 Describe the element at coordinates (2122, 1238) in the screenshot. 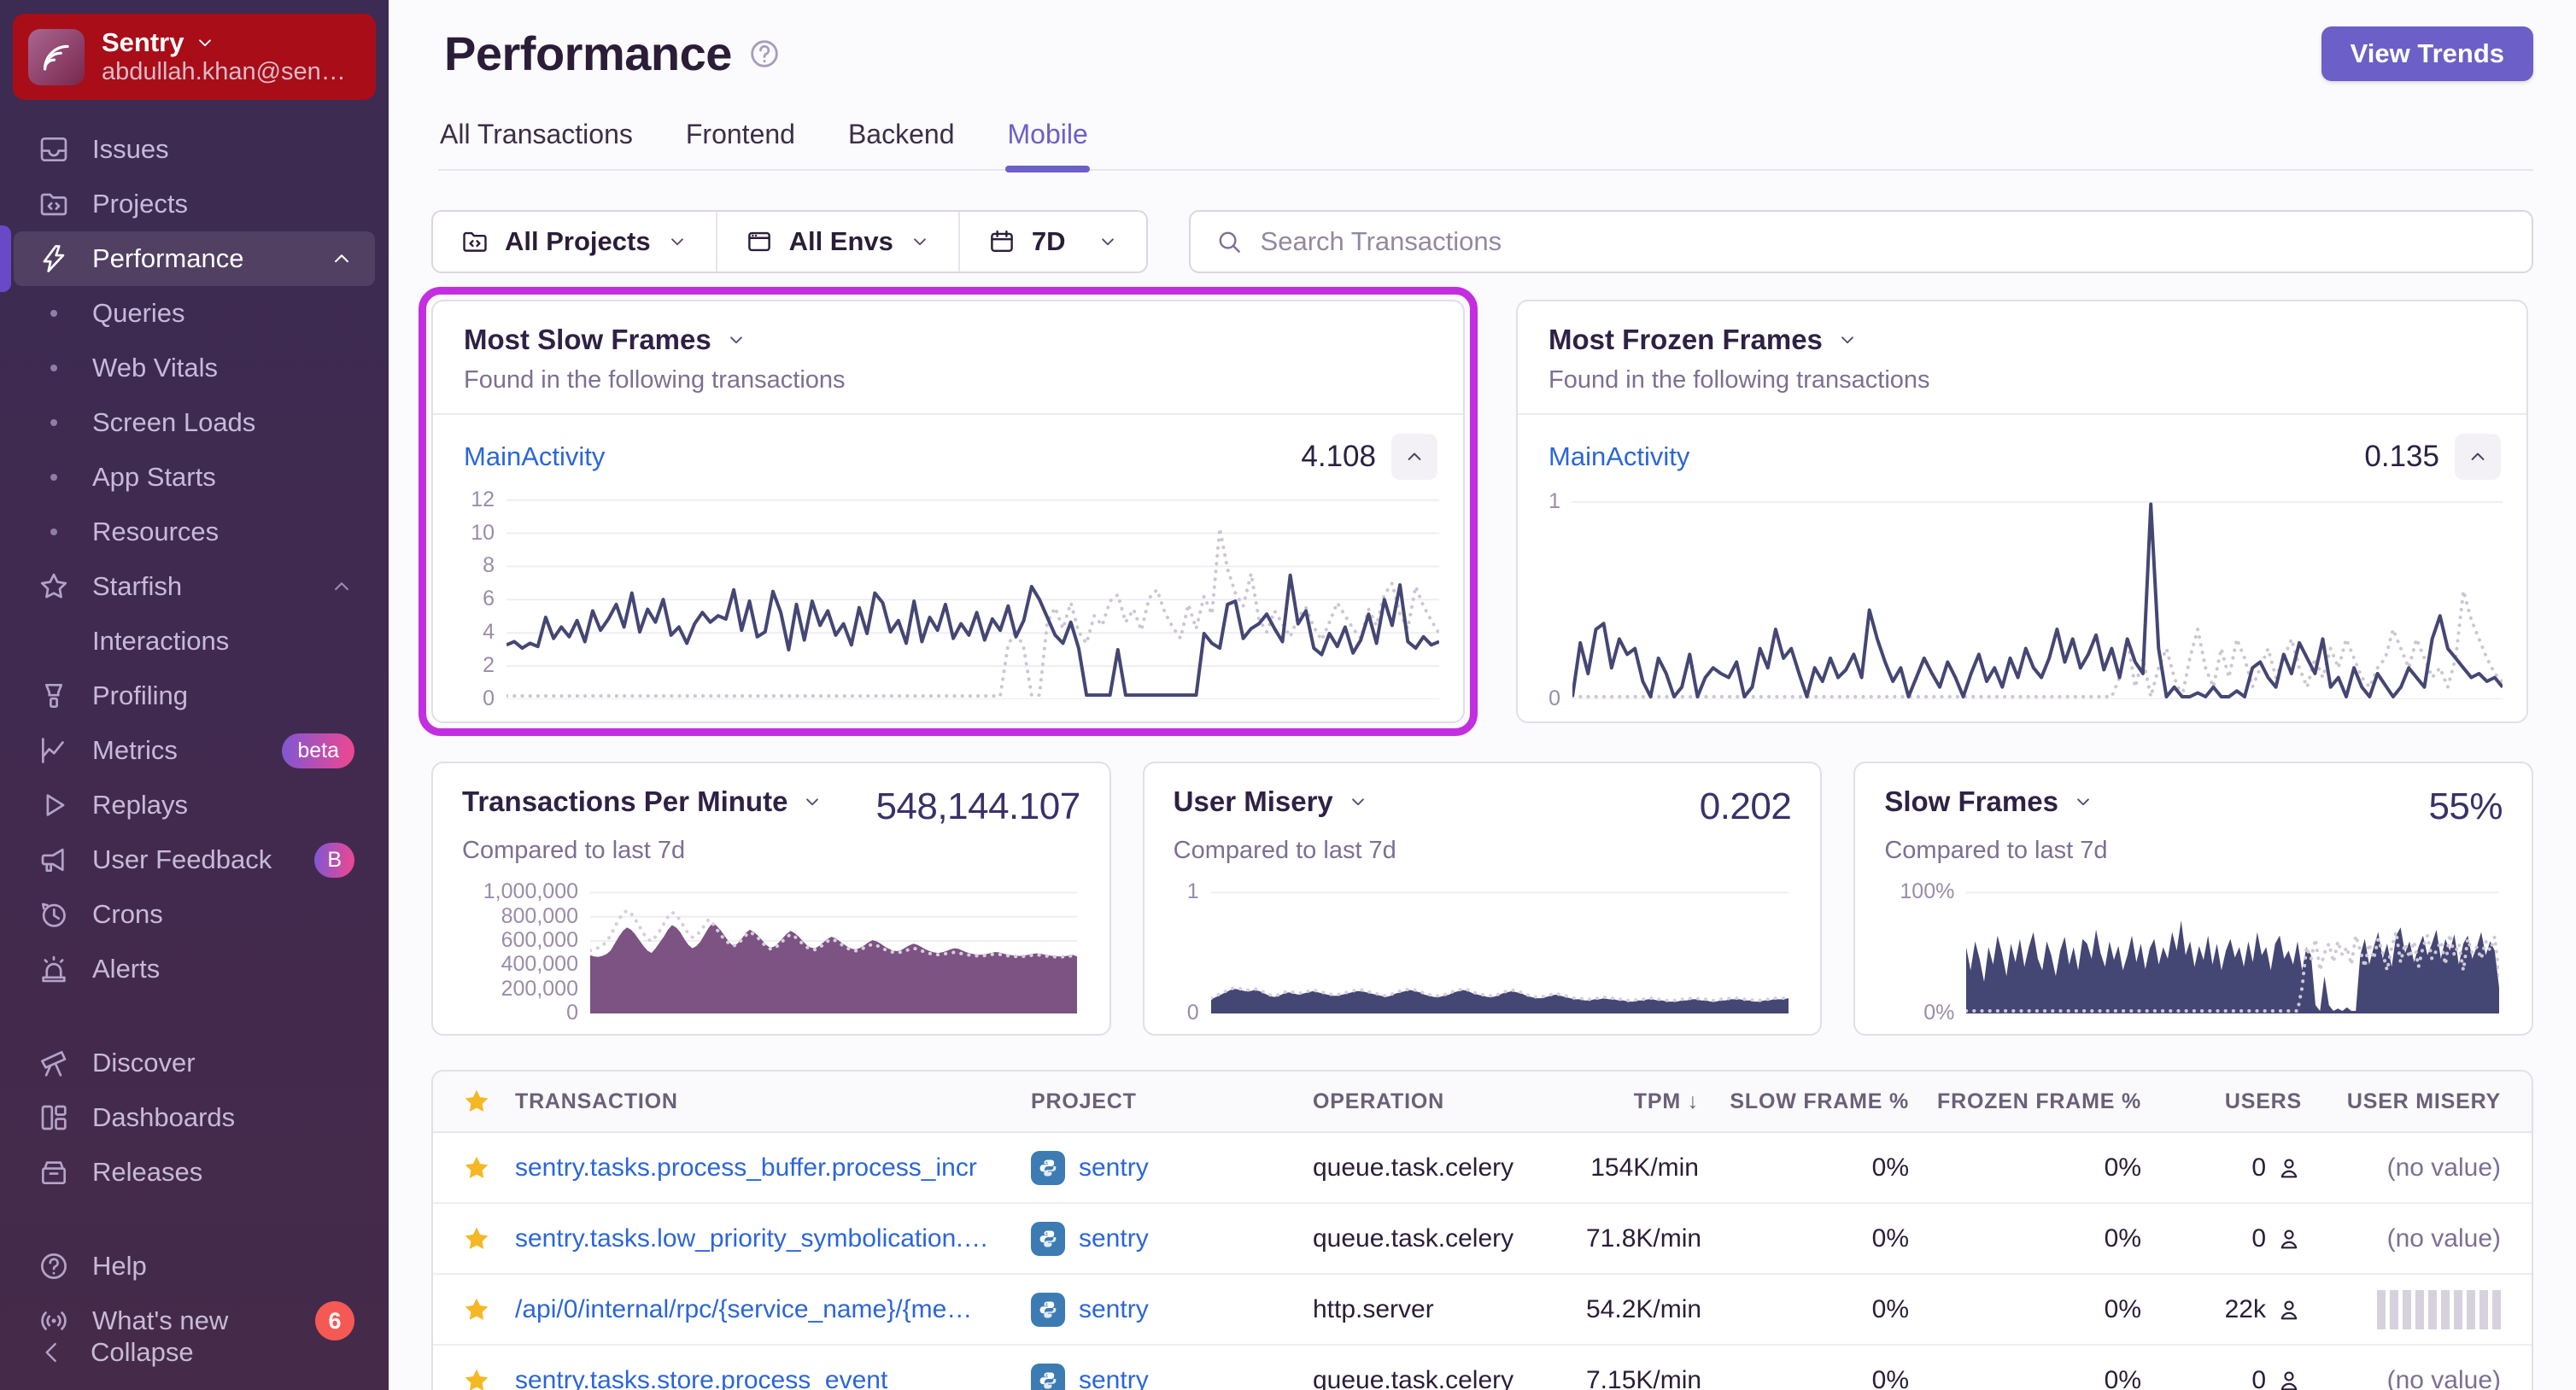

I see `frozen-frame-cell: 0%` at that location.